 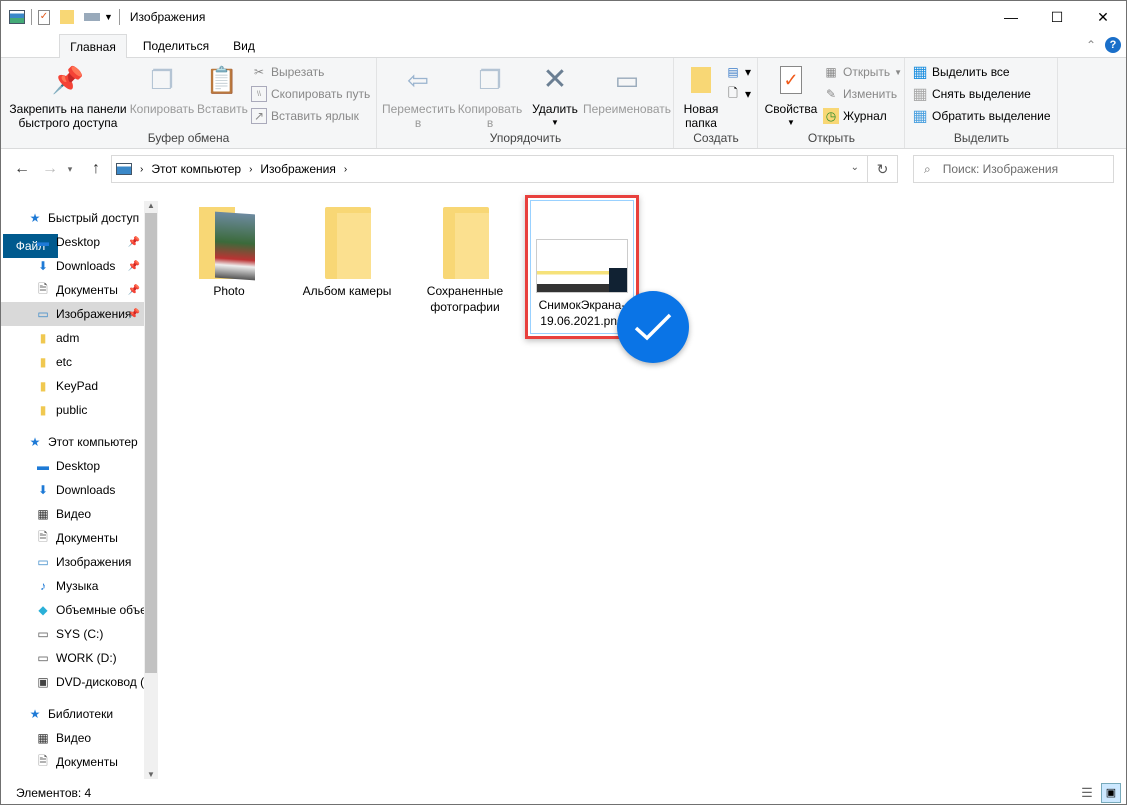 What do you see at coordinates (35, 218) in the screenshot?
I see `star-icon: ★` at bounding box center [35, 218].